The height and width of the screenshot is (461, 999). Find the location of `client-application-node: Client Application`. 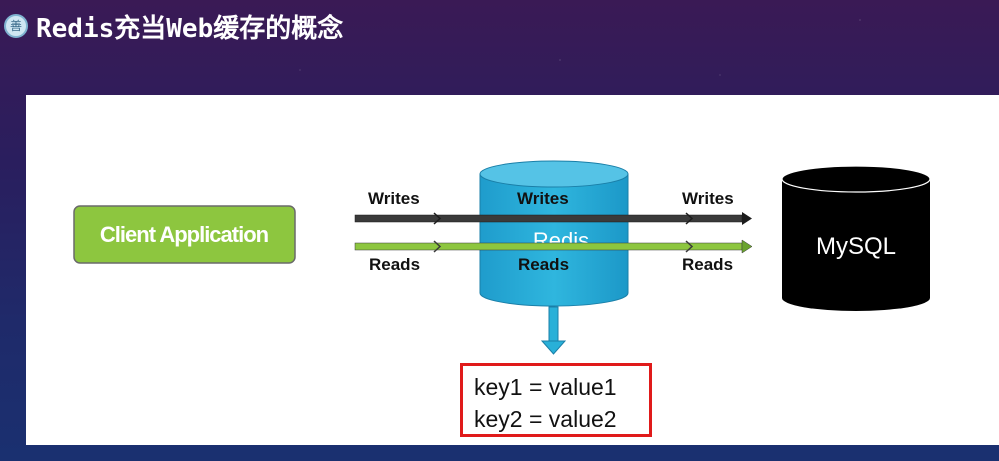

client-application-node: Client Application is located at coordinates (184, 234).